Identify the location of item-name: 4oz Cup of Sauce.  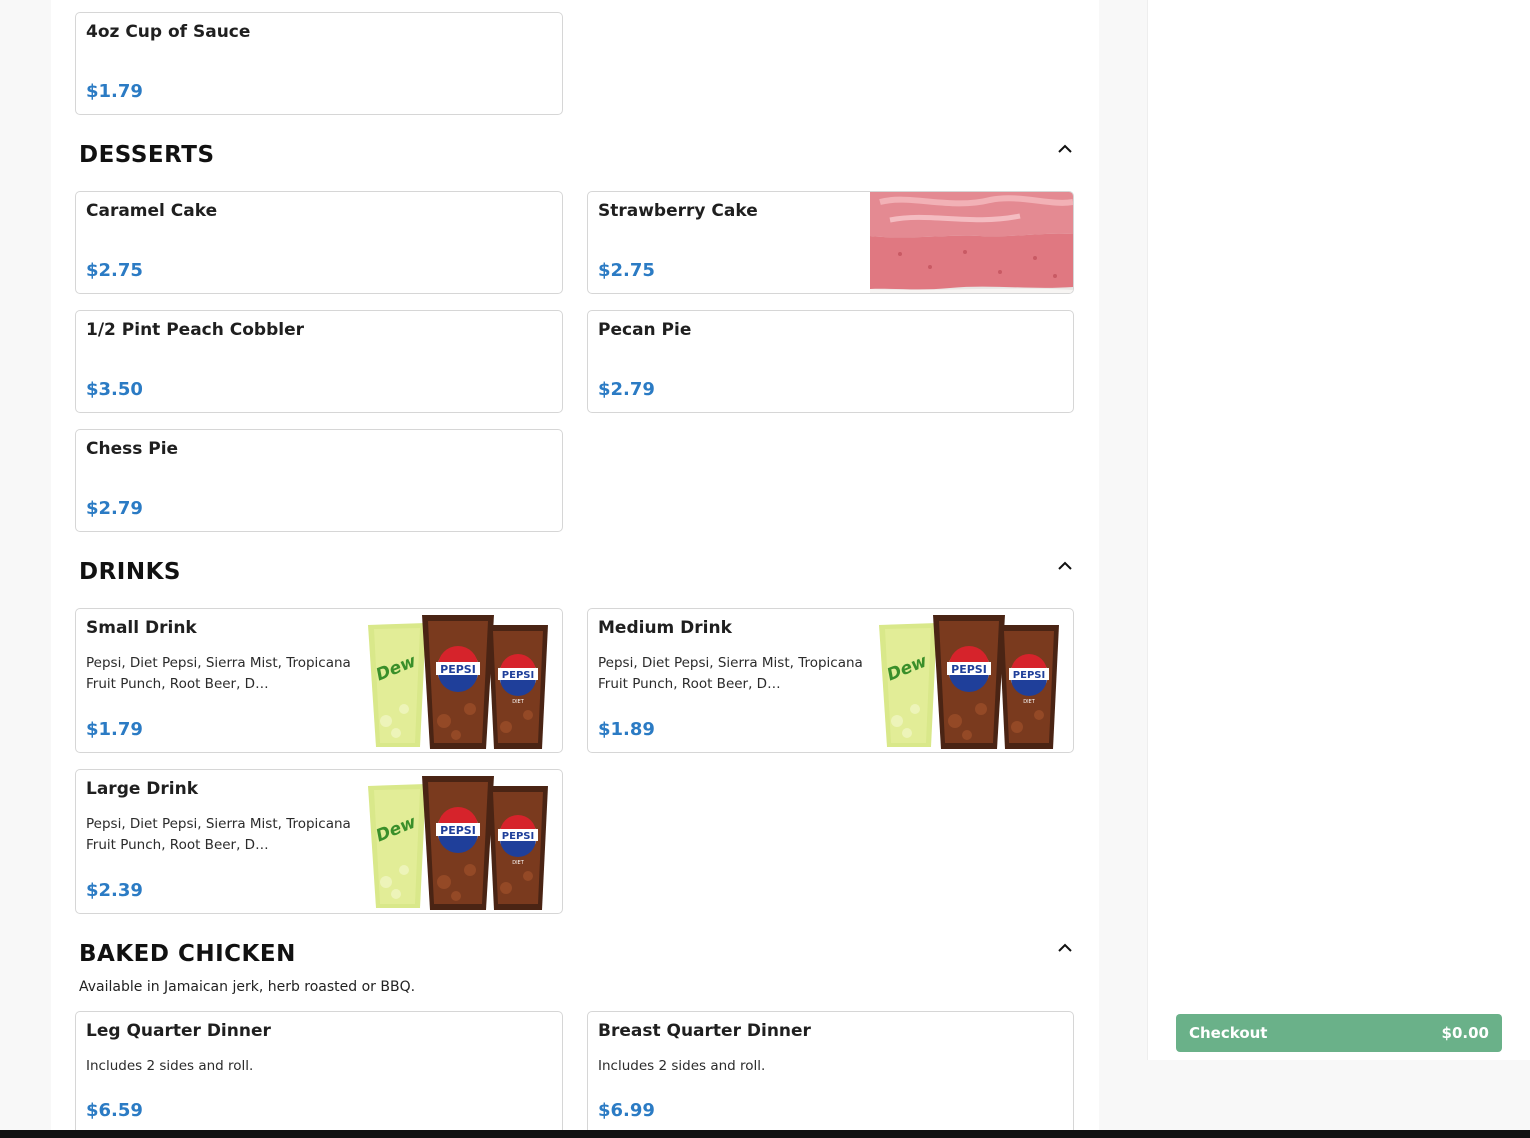
(168, 32).